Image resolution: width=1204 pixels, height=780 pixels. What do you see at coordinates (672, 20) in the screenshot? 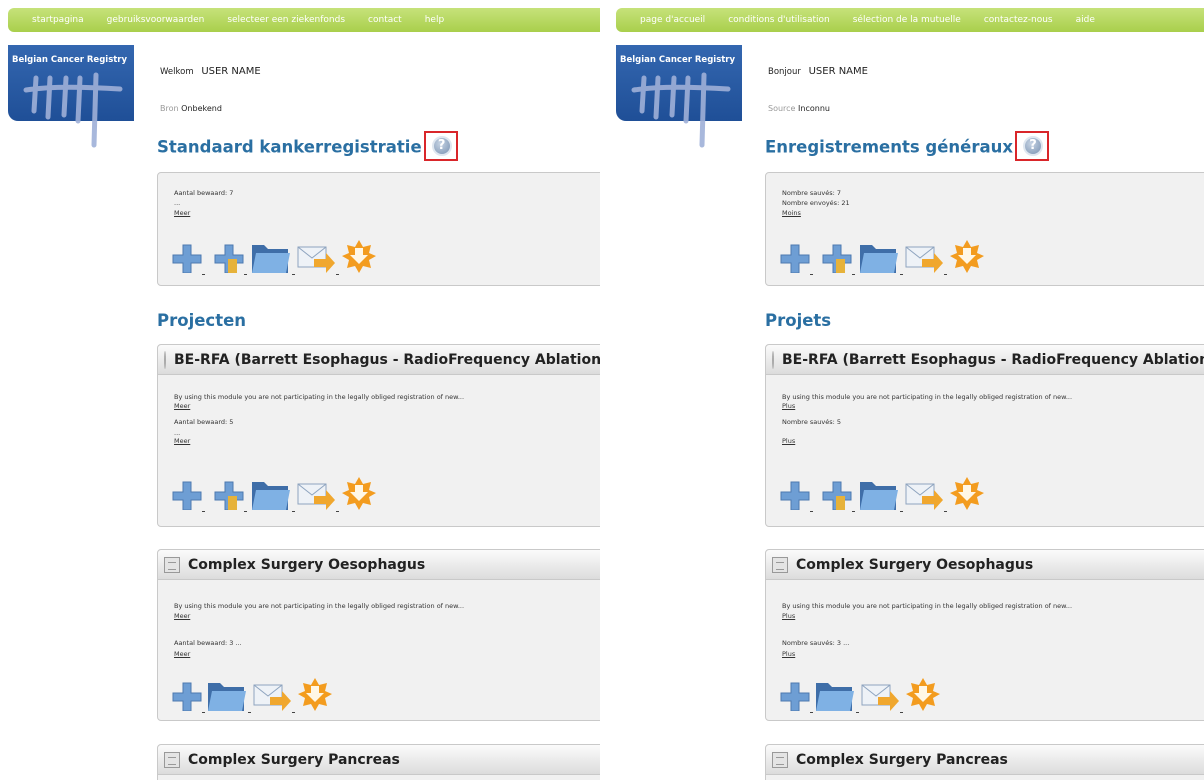
I see `nav-home: page d'accueil` at bounding box center [672, 20].